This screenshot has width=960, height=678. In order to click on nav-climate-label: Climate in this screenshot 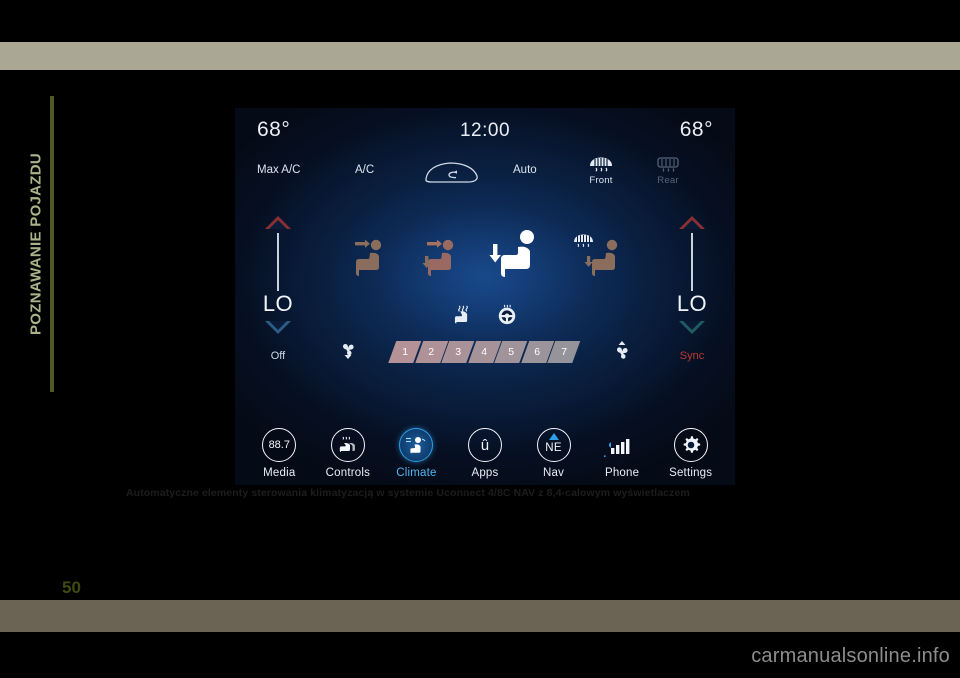, I will do `click(416, 473)`.